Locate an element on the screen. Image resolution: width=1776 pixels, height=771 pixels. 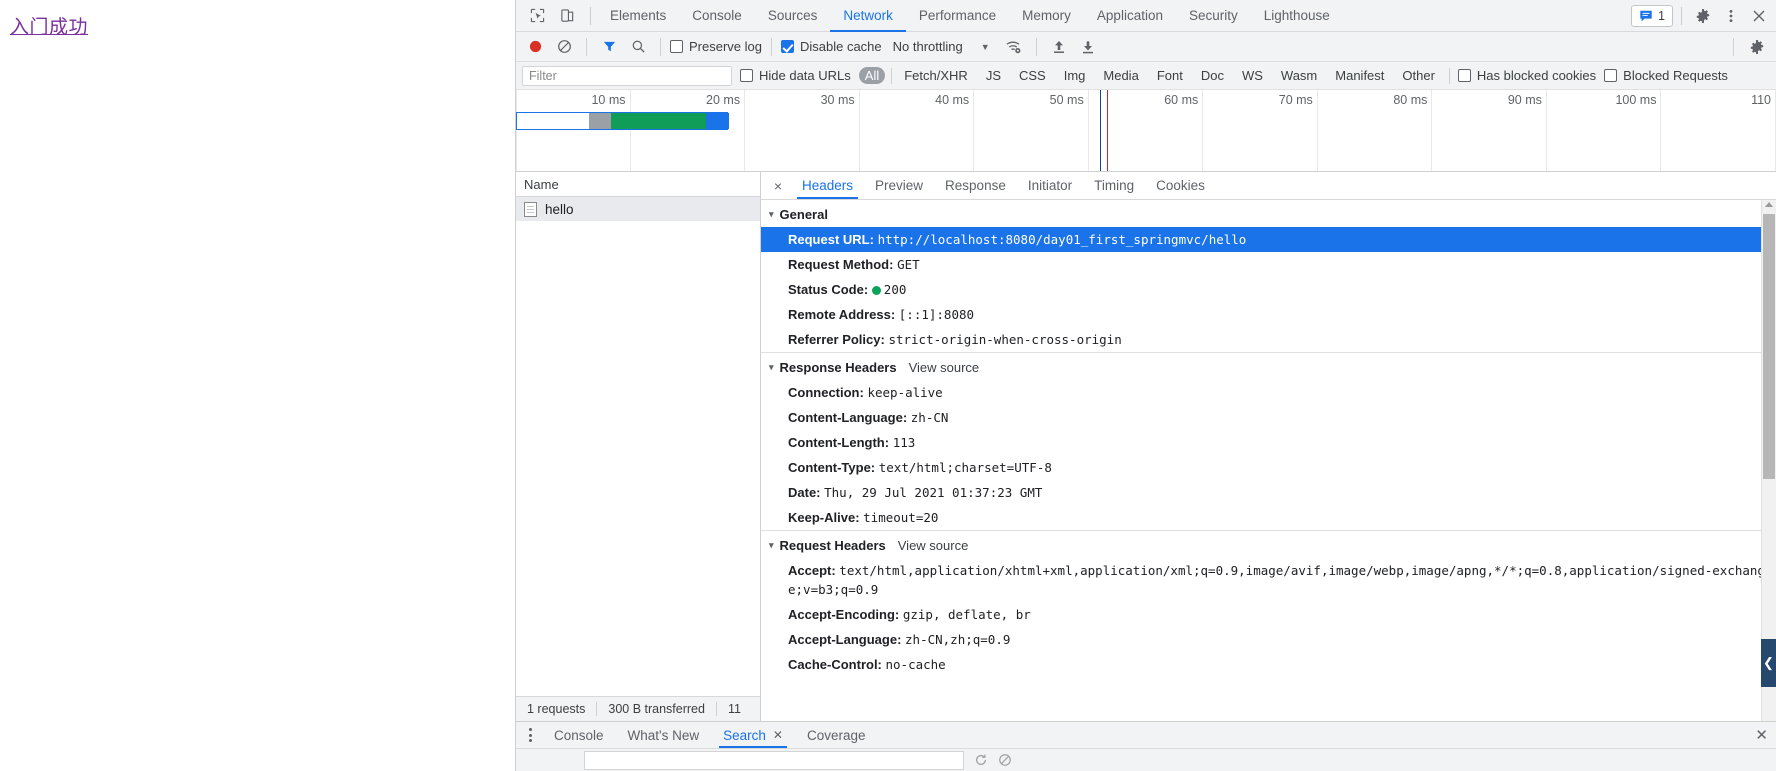
chevron-down-icon: ▼ is located at coordinates (985, 46).